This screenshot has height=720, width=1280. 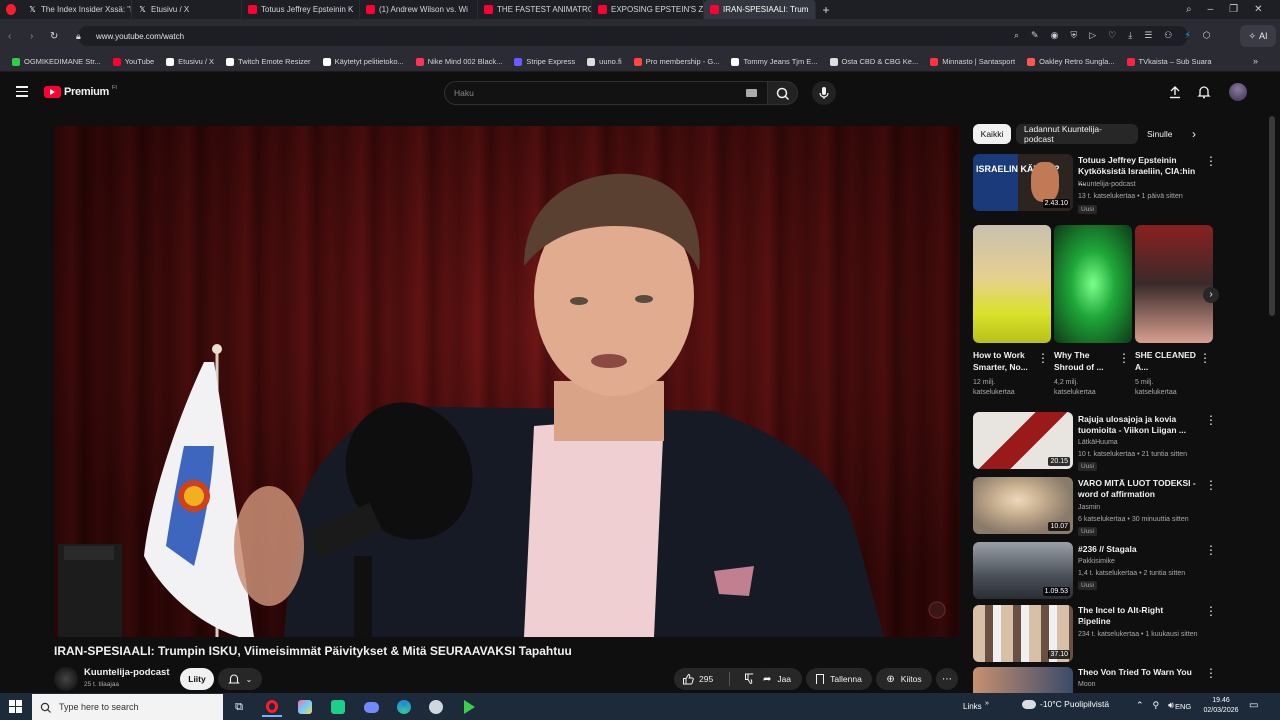 What do you see at coordinates (469, 707) in the screenshot?
I see `media-player-taskbar-icon` at bounding box center [469, 707].